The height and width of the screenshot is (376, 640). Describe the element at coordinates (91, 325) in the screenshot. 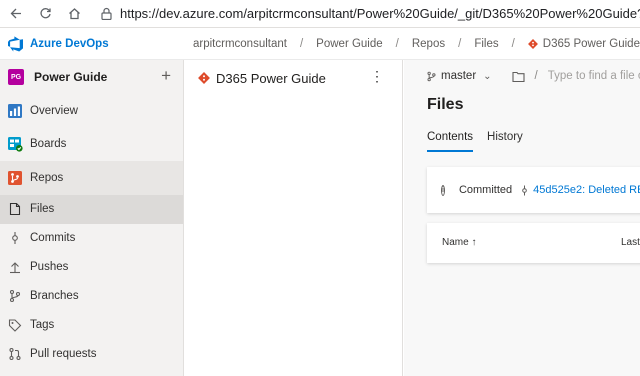

I see `sidebar-item-tags: Tags` at that location.